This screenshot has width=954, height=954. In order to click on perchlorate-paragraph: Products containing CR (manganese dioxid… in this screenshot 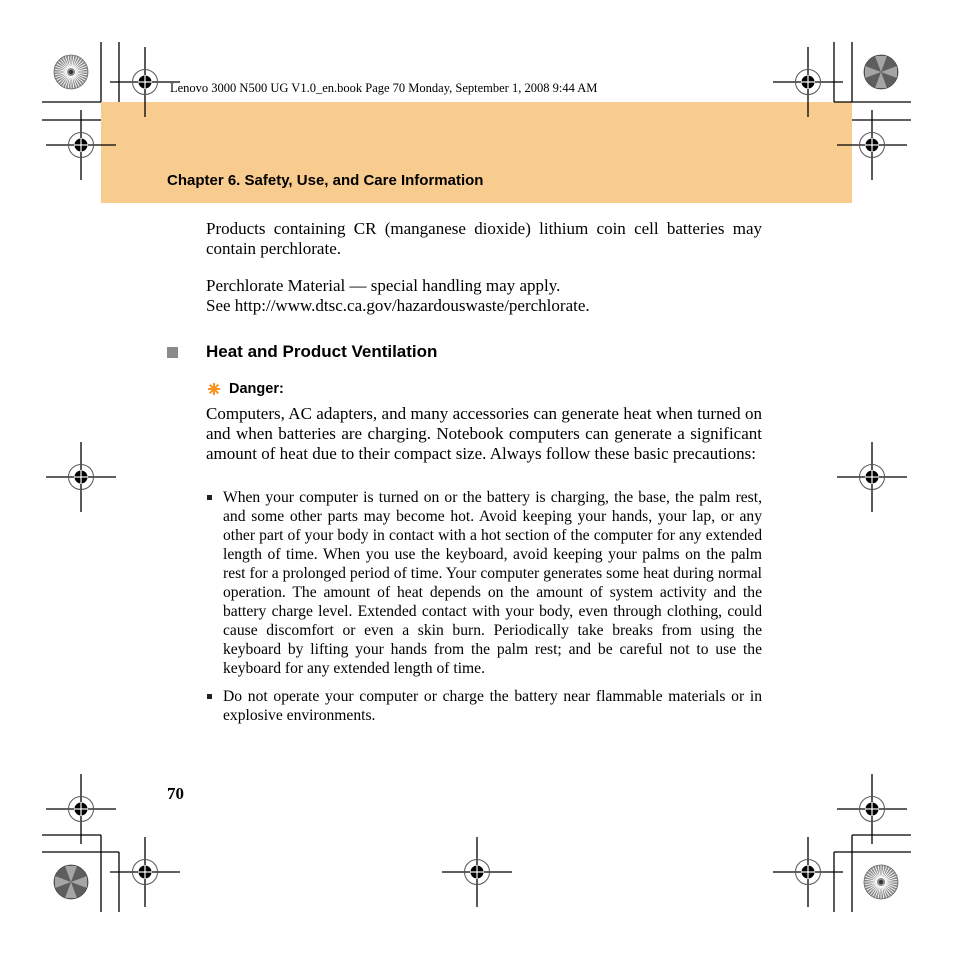, I will do `click(484, 239)`.